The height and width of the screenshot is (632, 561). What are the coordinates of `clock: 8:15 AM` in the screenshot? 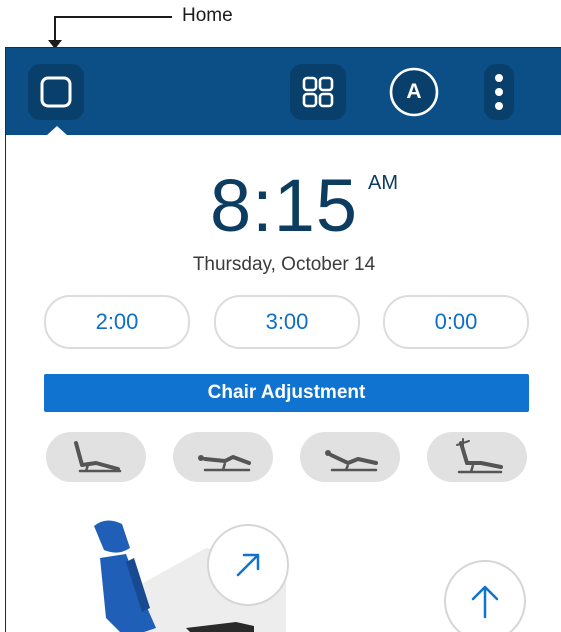 It's located at (283, 206).